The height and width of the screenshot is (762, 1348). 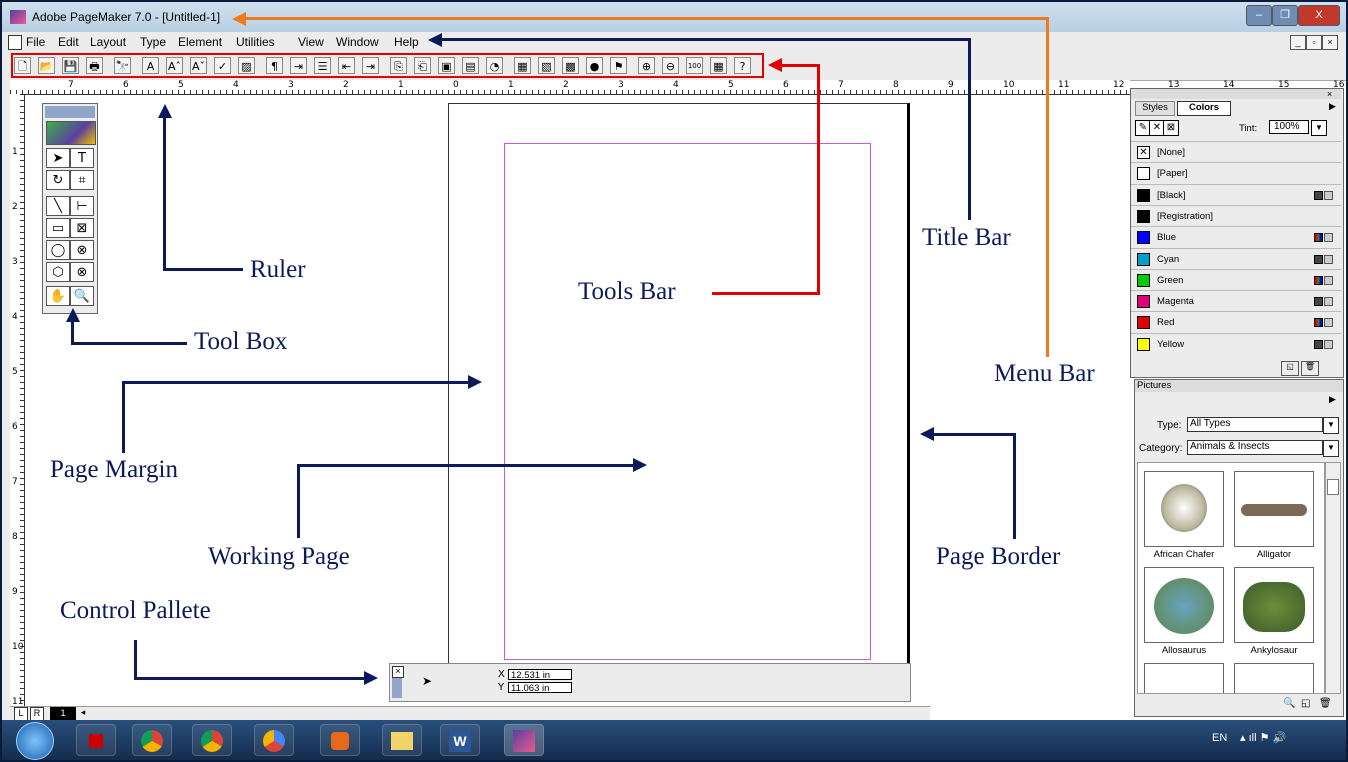 What do you see at coordinates (370, 65) in the screenshot?
I see `outdent-icon: ⇥` at bounding box center [370, 65].